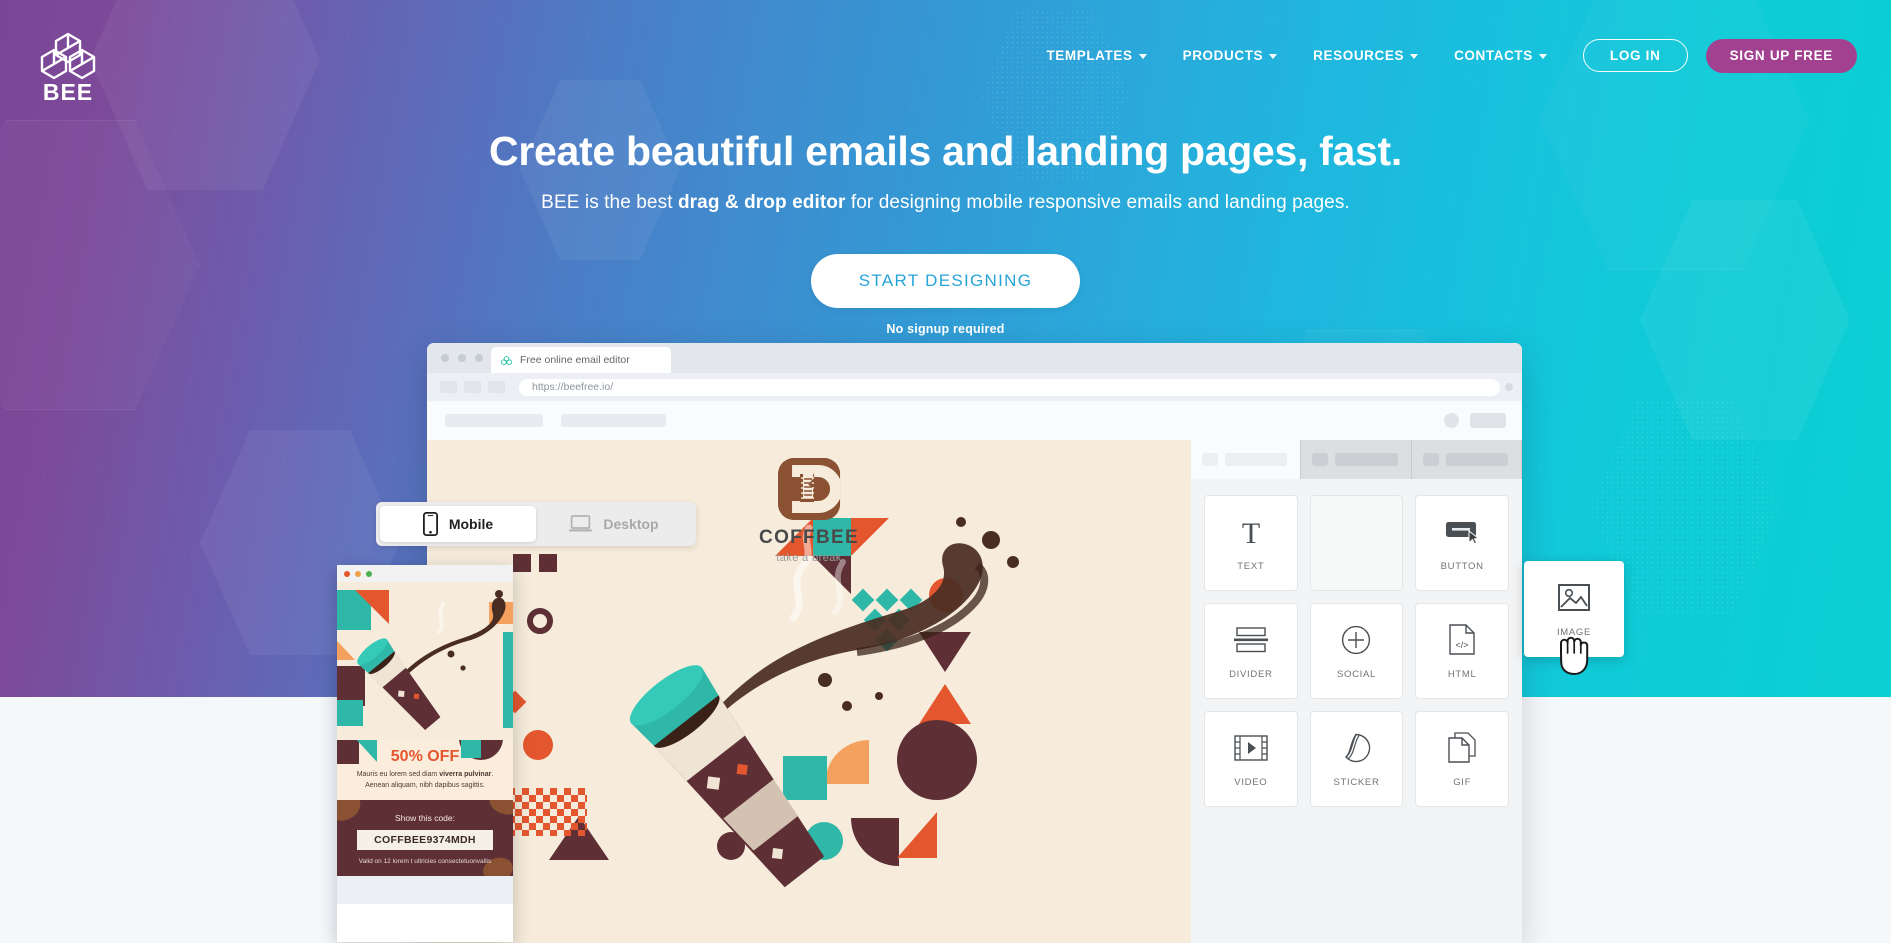 This screenshot has width=1891, height=943. What do you see at coordinates (479, 358) in the screenshot?
I see `window-maximize-dot-icon` at bounding box center [479, 358].